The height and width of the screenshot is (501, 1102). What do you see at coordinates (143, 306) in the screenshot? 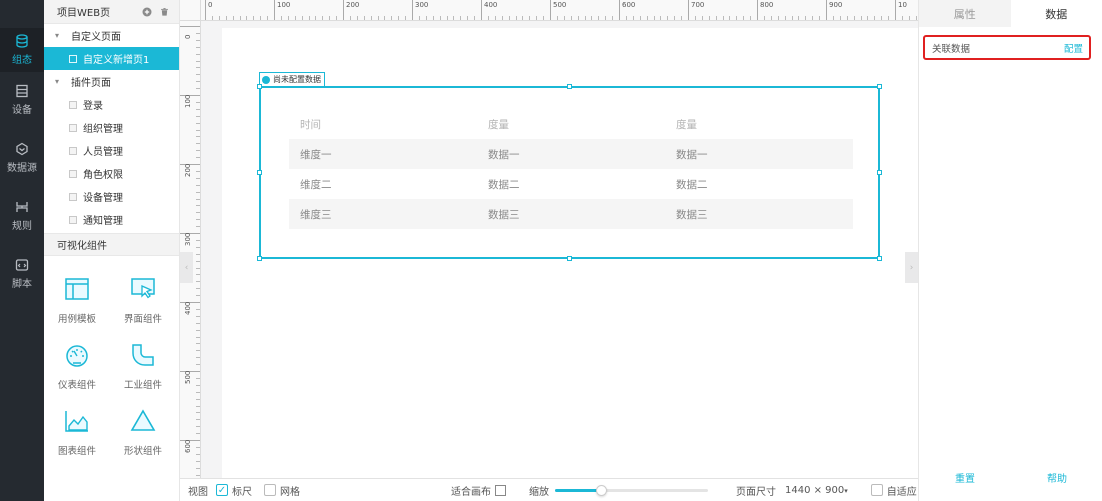
I see `component-ui: 界面组件` at bounding box center [143, 306].